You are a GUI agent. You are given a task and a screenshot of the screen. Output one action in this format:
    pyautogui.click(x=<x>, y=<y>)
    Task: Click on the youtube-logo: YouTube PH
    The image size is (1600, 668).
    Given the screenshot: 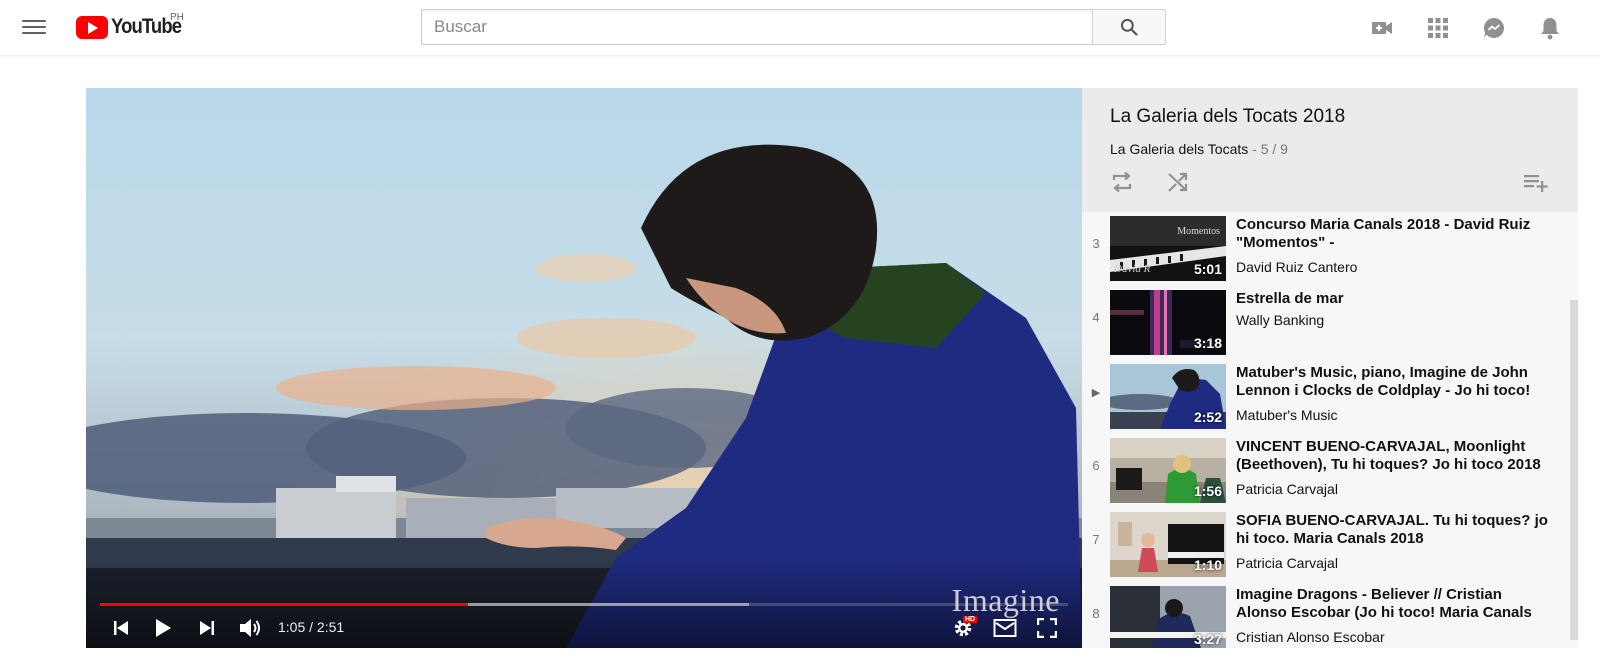 What is the action you would take?
    pyautogui.click(x=133, y=26)
    